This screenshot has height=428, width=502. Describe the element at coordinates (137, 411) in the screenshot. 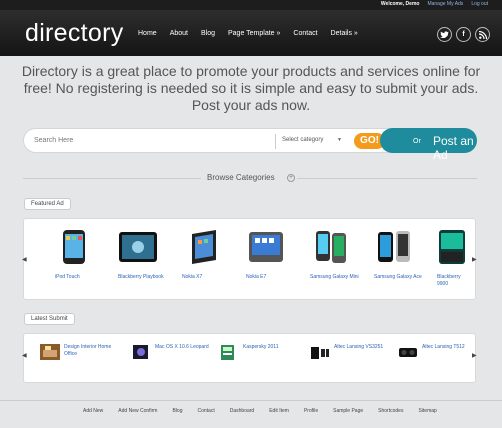

I see `footer-link-add-new-confirm: Add New Confirm` at that location.